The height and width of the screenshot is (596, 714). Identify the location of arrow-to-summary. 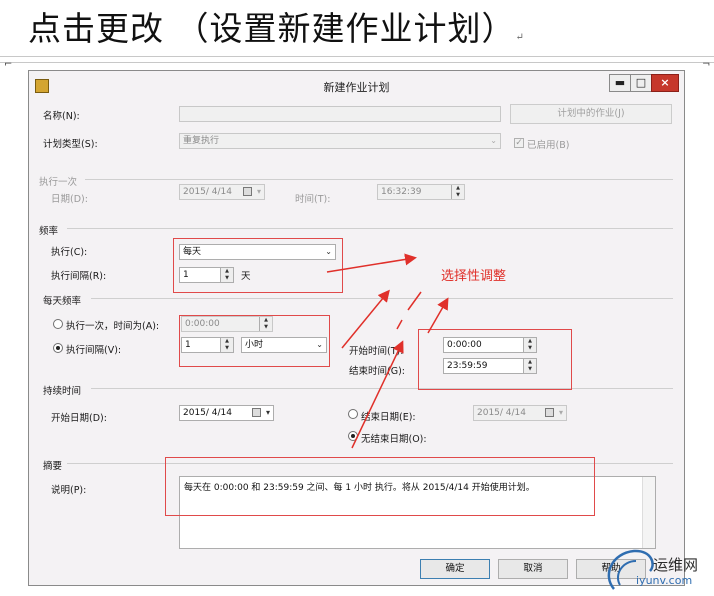
(377, 394).